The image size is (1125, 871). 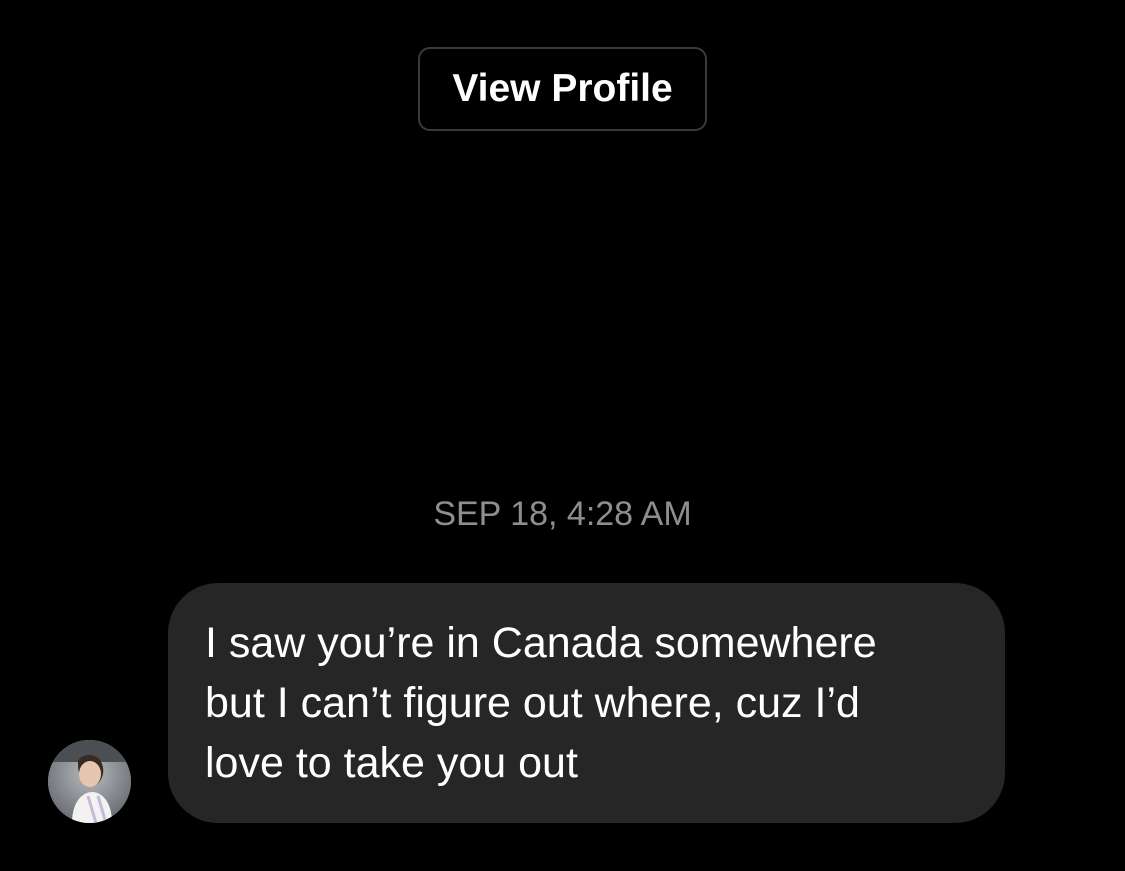 What do you see at coordinates (562, 514) in the screenshot?
I see `message-timestamp: SEP 18, 4:28 AM` at bounding box center [562, 514].